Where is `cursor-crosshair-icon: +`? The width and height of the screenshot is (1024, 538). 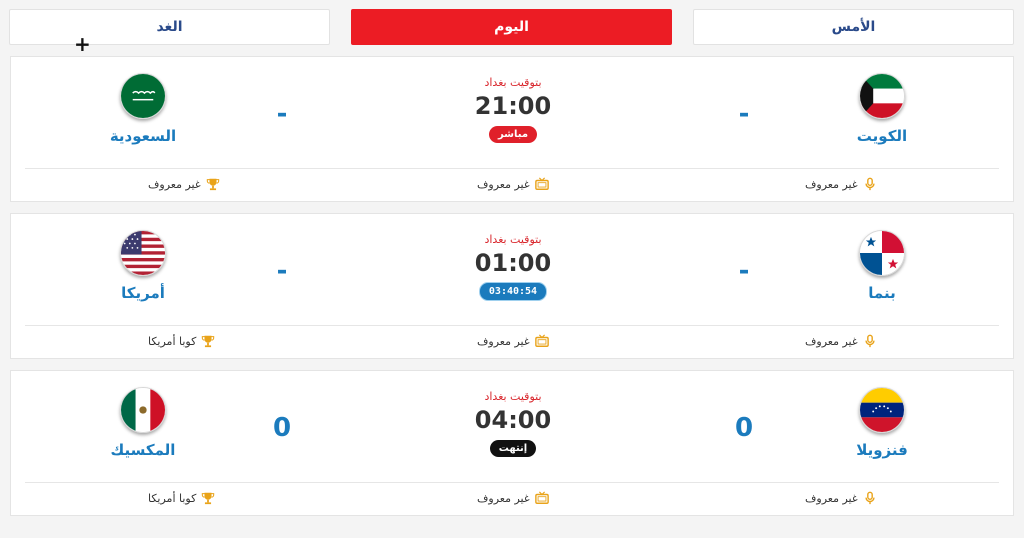 cursor-crosshair-icon: + is located at coordinates (82, 44).